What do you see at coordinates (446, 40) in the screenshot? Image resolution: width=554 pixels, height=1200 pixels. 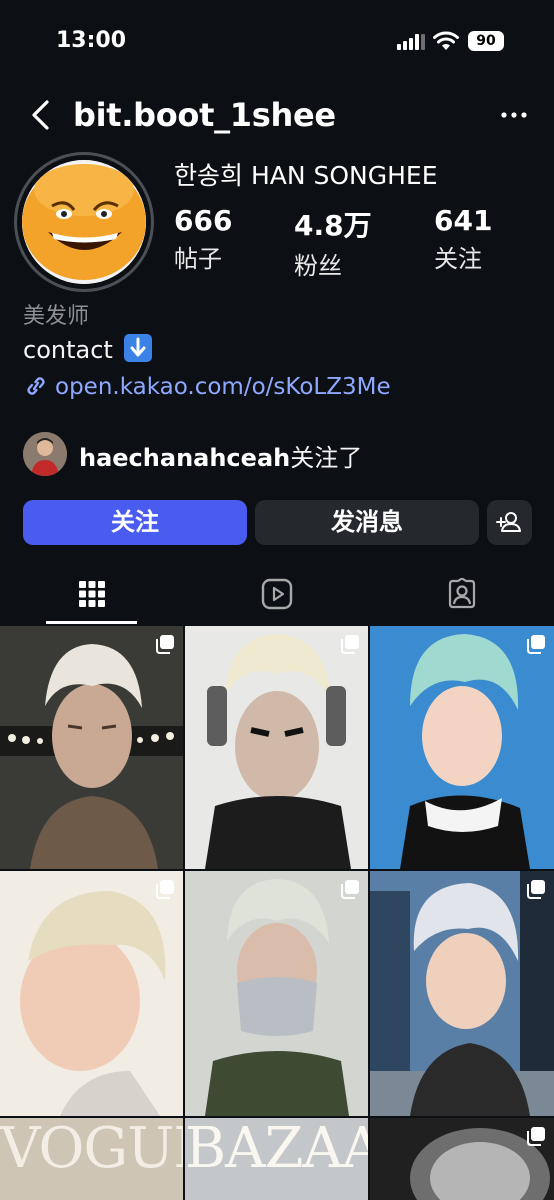 I see `wifi-icon` at bounding box center [446, 40].